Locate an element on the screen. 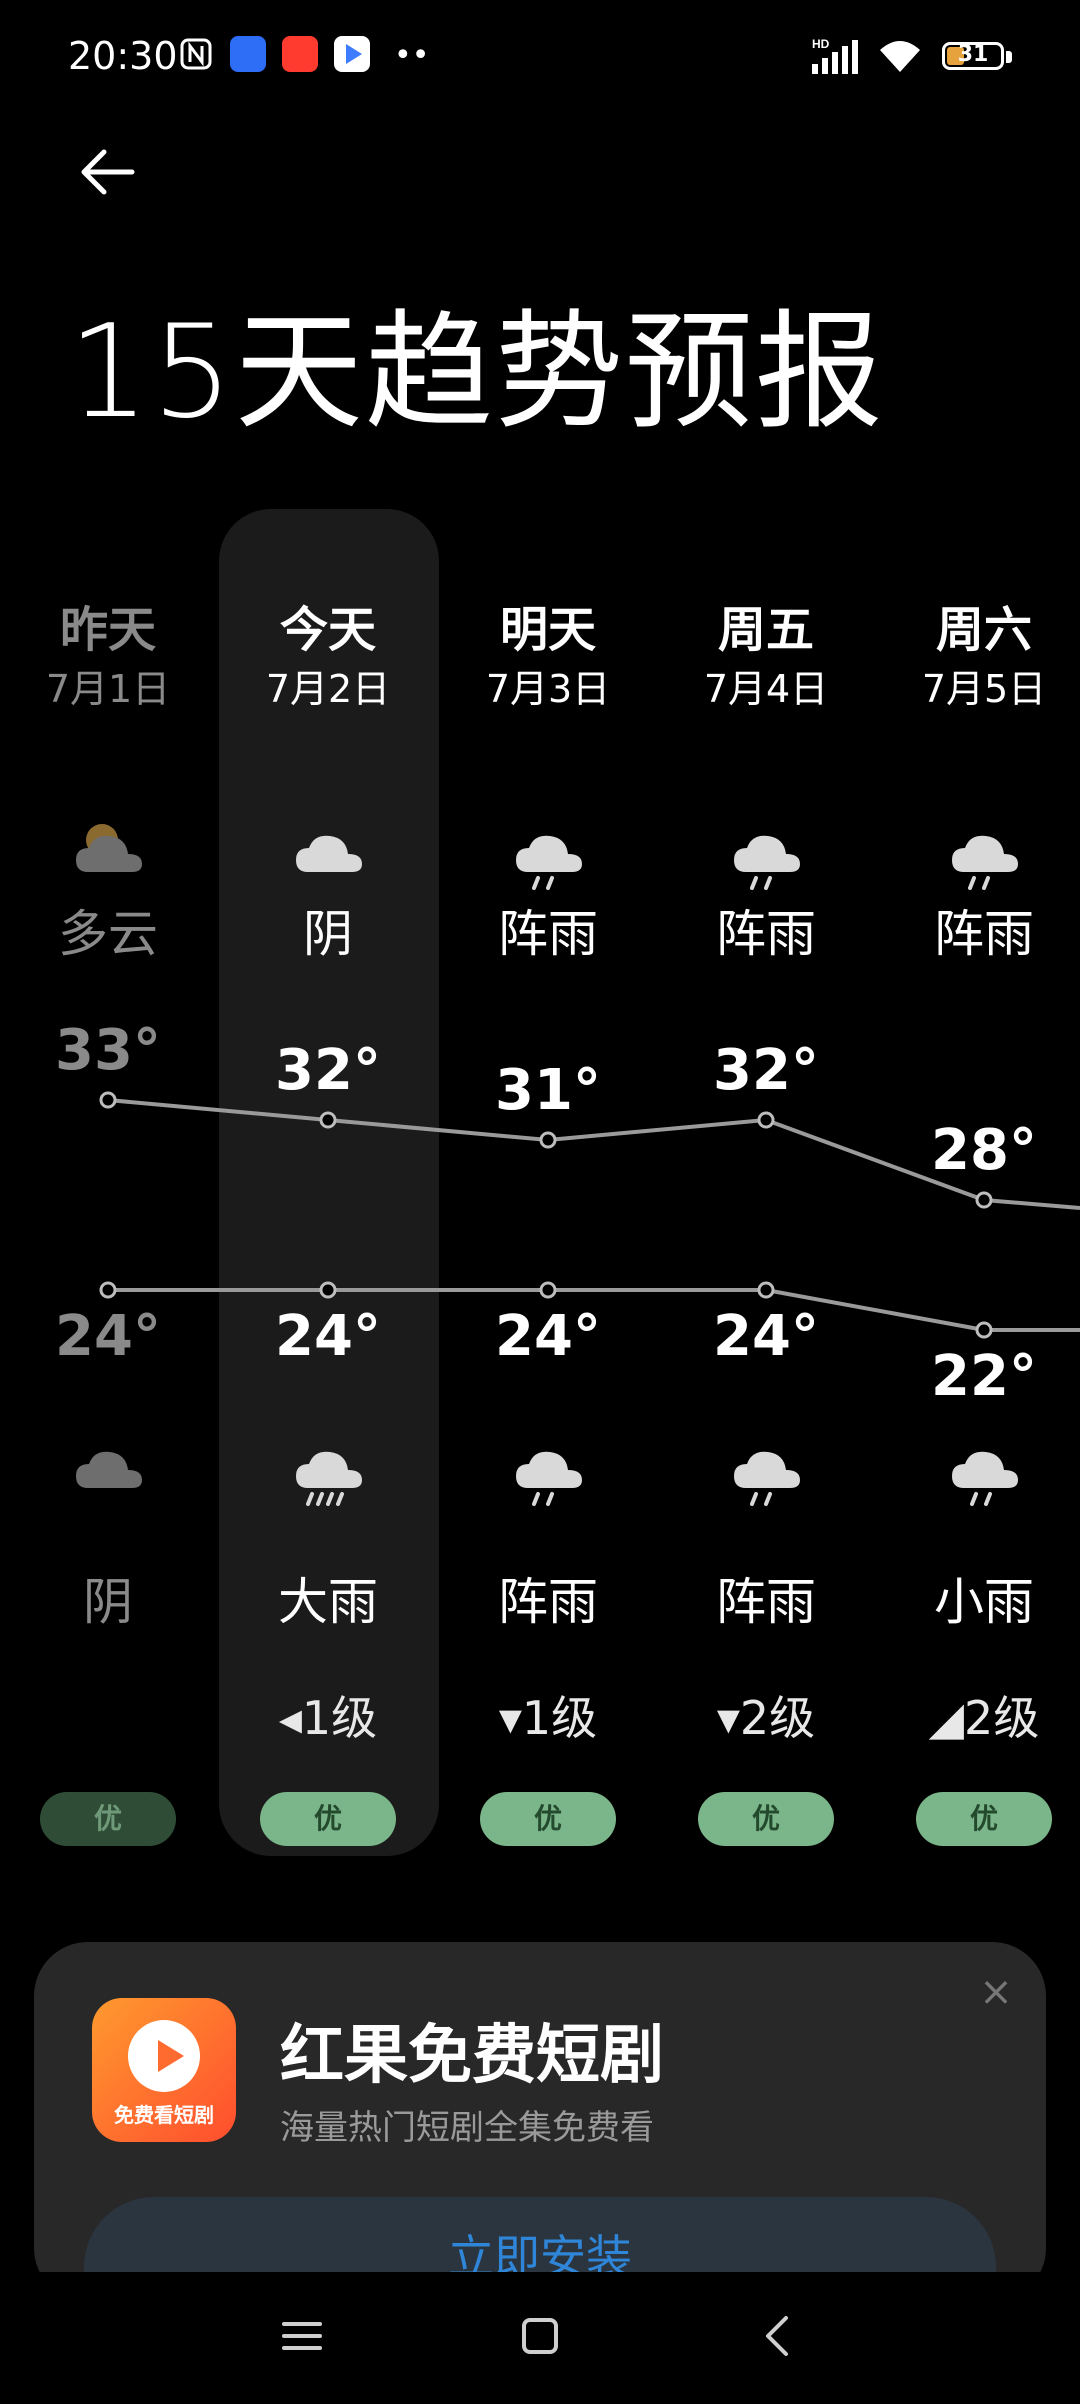  home-icon is located at coordinates (540, 2336).